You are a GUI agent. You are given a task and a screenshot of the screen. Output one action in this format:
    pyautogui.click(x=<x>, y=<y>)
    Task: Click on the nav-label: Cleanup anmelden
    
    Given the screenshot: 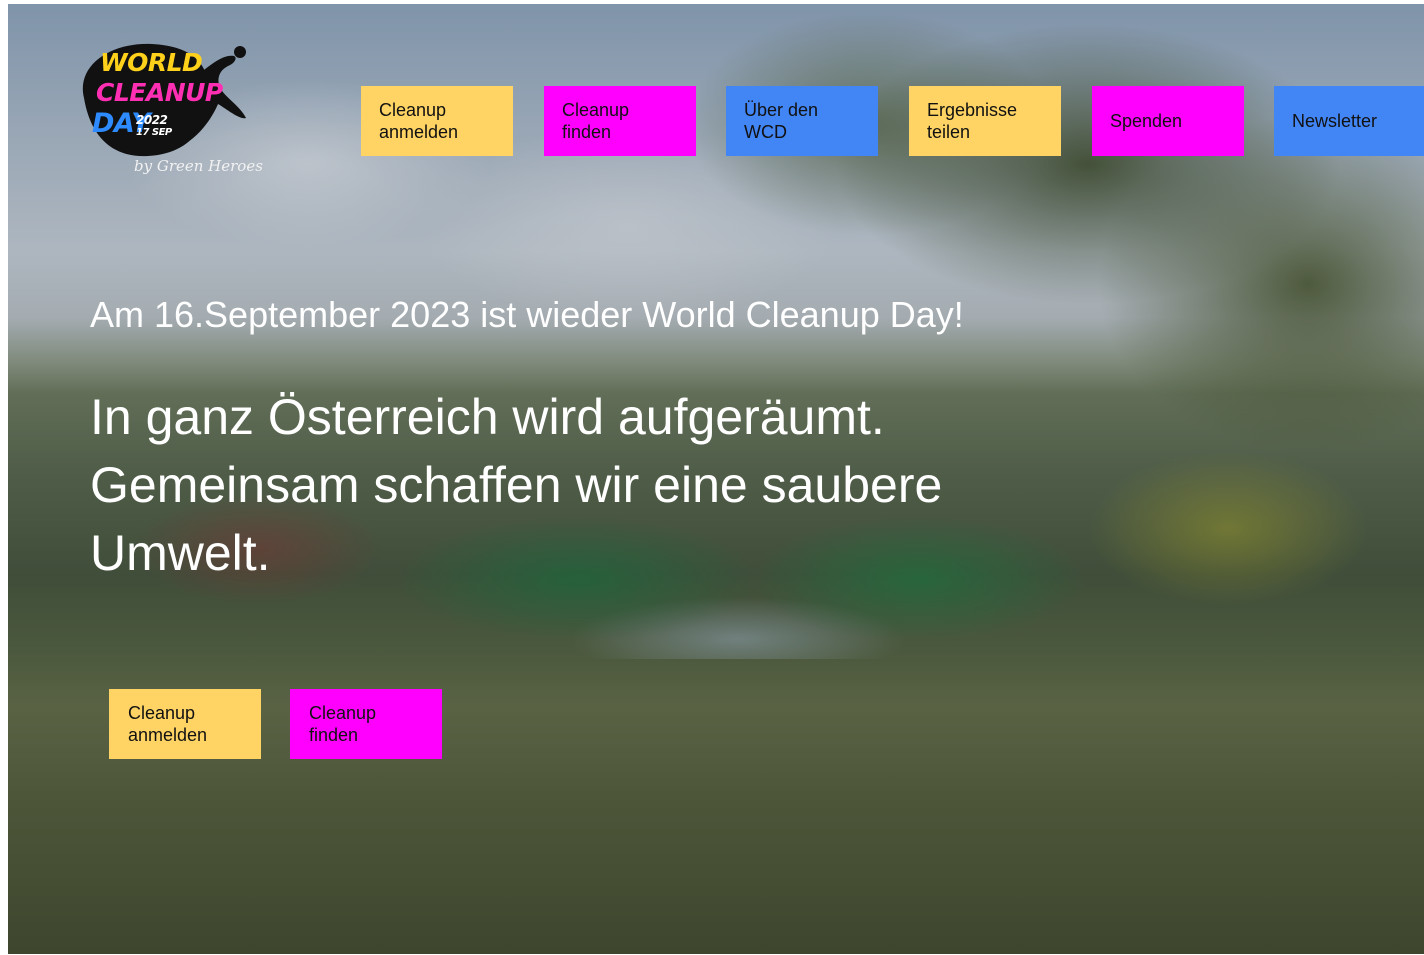 What is the action you would take?
    pyautogui.click(x=419, y=121)
    